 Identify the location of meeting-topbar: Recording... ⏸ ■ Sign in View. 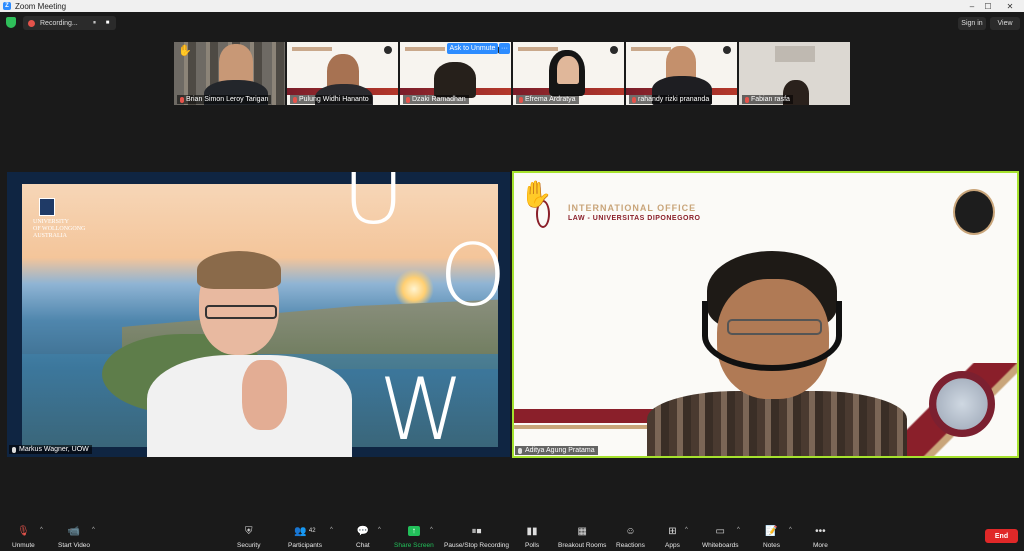
(512, 23).